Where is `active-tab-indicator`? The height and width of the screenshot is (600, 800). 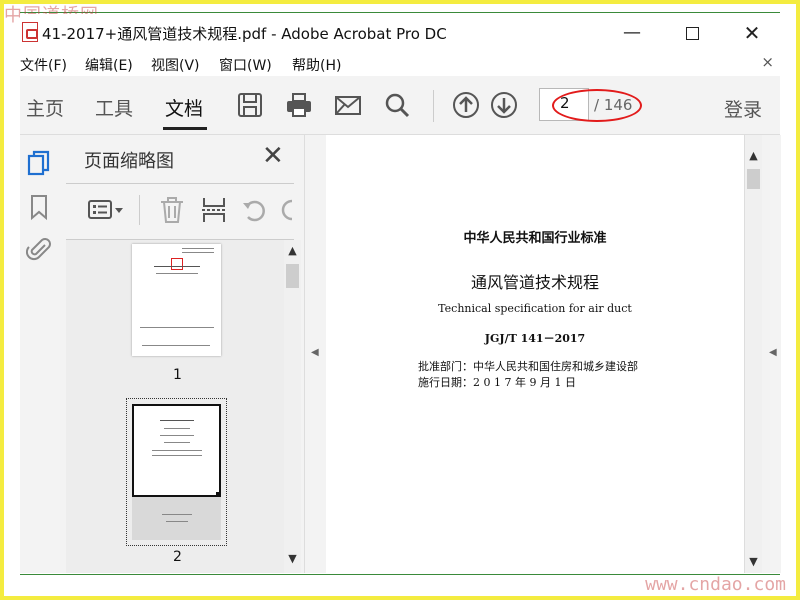
active-tab-indicator is located at coordinates (185, 128).